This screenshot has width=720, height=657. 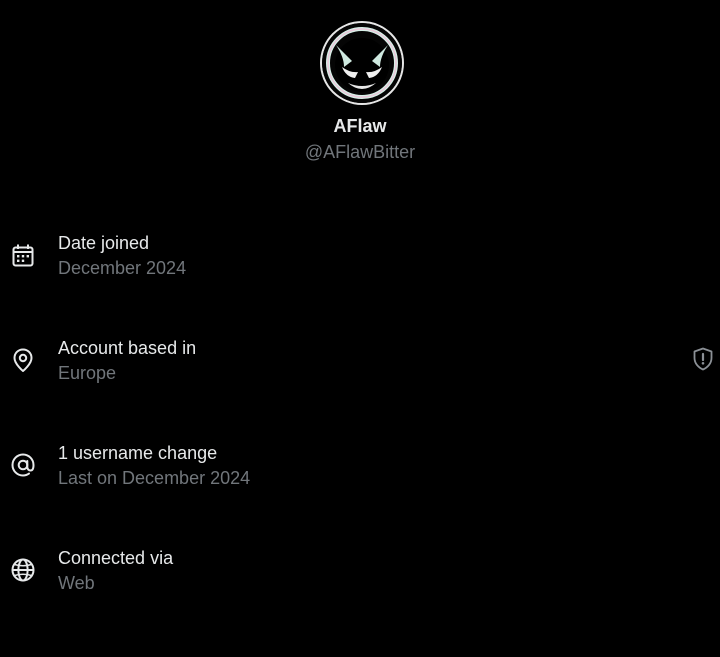 What do you see at coordinates (360, 472) in the screenshot?
I see `info-row-username-change: 1 username change Last on December 2024` at bounding box center [360, 472].